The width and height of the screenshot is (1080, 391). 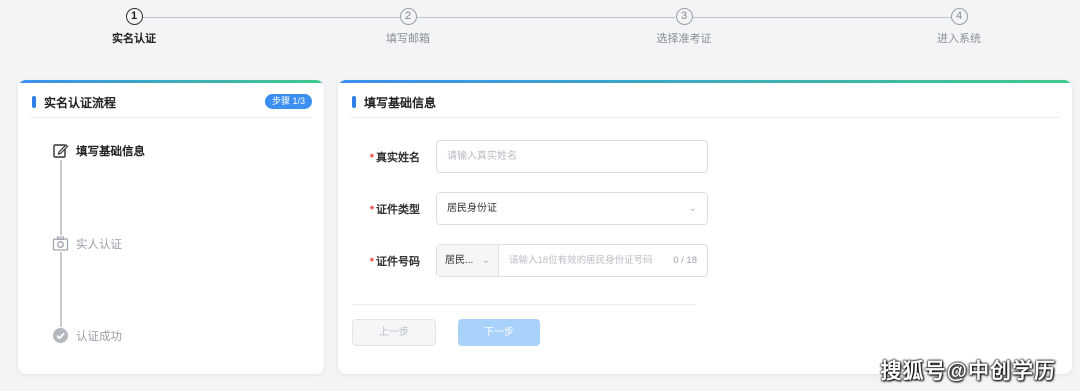 I want to click on stepper-step-4: 4 进入系统, so click(x=959, y=27).